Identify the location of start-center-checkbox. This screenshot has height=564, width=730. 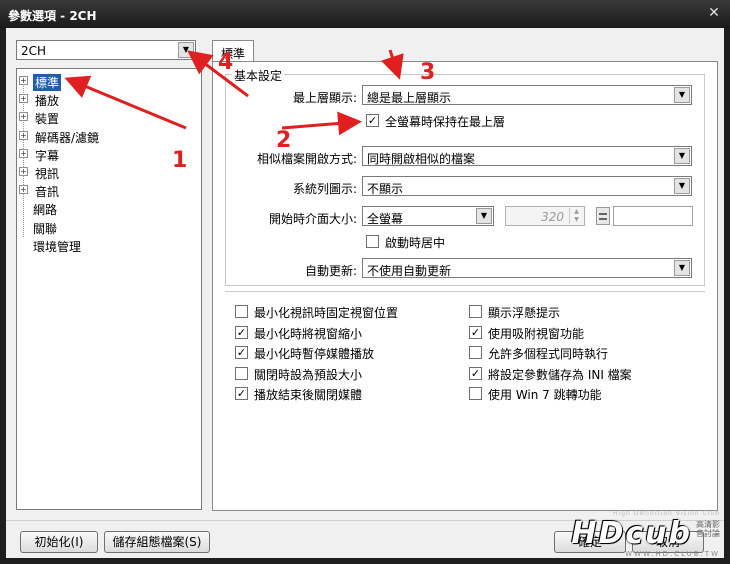
(372, 241).